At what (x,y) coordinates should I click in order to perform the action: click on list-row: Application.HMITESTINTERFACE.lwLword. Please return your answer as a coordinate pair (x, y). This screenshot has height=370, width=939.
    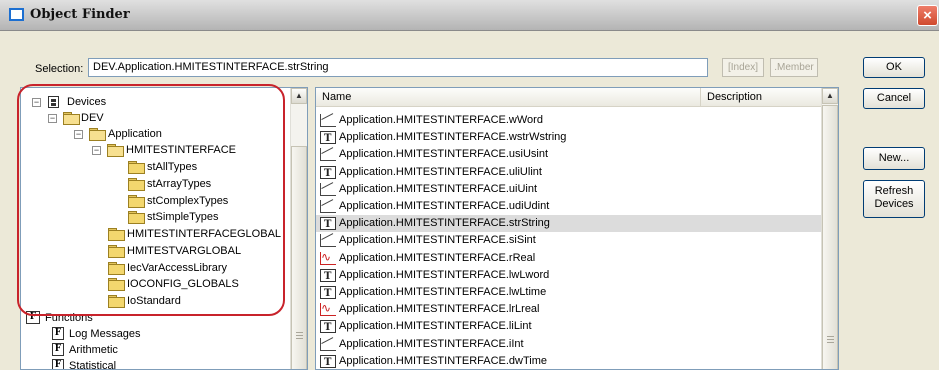
    Looking at the image, I should click on (569, 276).